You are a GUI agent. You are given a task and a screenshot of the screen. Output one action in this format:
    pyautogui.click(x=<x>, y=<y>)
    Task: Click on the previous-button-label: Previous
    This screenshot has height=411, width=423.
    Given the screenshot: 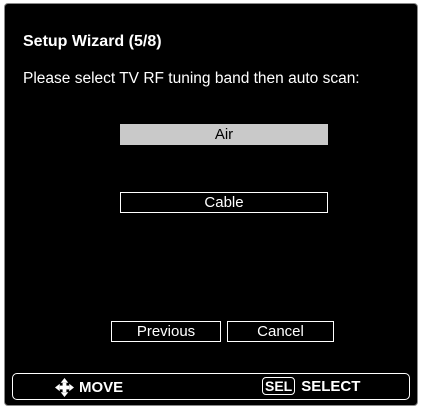 What is the action you would take?
    pyautogui.click(x=166, y=331)
    